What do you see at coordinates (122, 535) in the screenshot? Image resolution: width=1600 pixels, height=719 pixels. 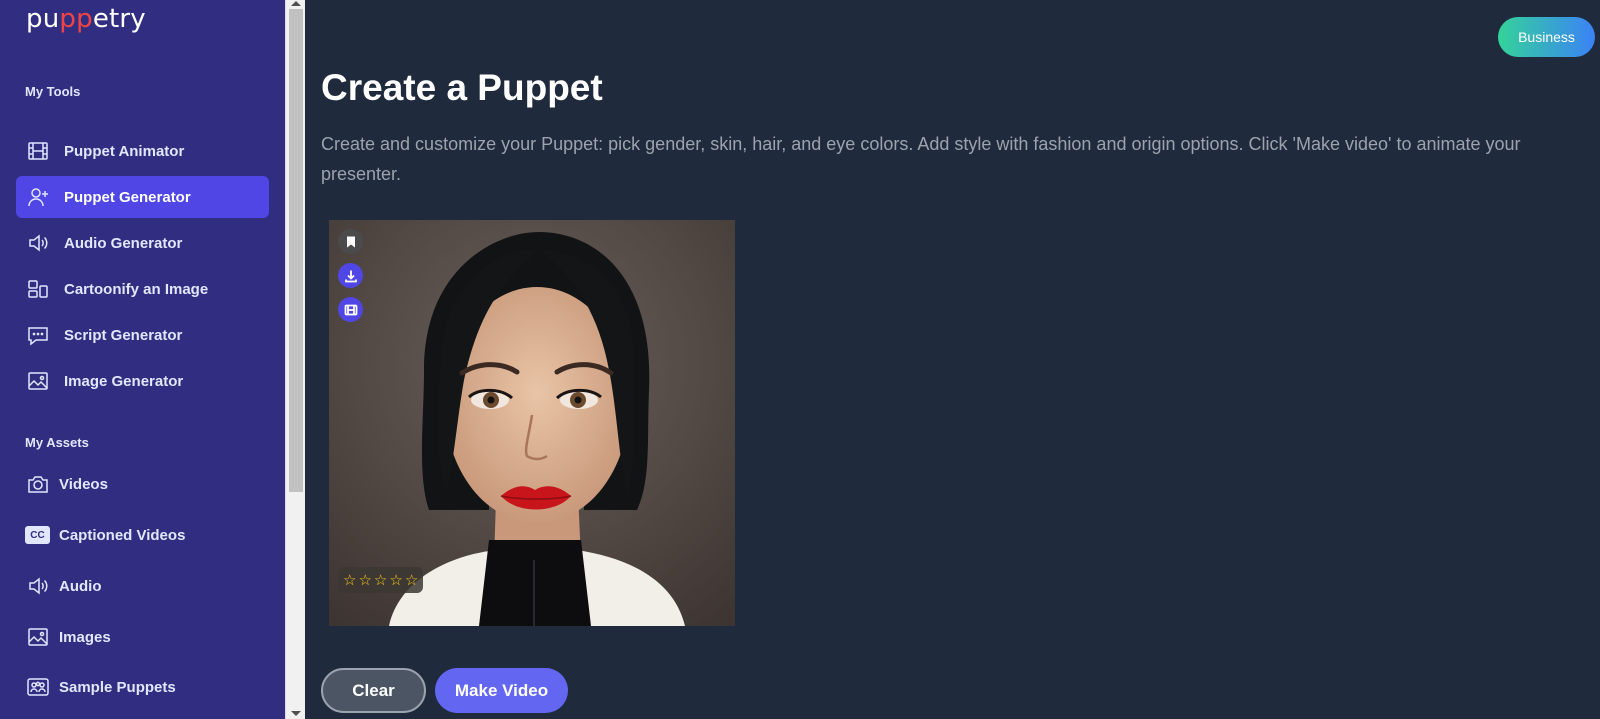 I see `sidebar-item-label: Captioned Videos` at bounding box center [122, 535].